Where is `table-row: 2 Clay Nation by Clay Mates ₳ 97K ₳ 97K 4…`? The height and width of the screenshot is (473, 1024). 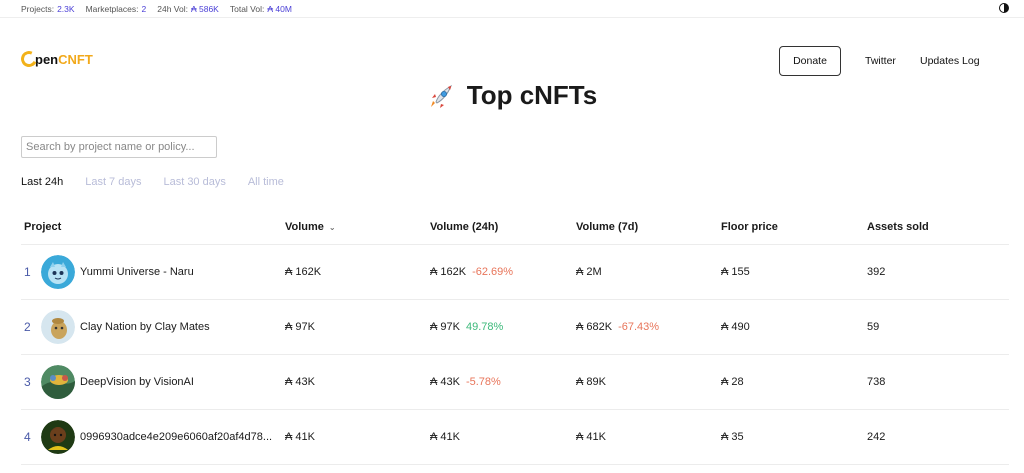 table-row: 2 Clay Nation by Clay Mates ₳ 97K ₳ 97K 4… is located at coordinates (515, 327).